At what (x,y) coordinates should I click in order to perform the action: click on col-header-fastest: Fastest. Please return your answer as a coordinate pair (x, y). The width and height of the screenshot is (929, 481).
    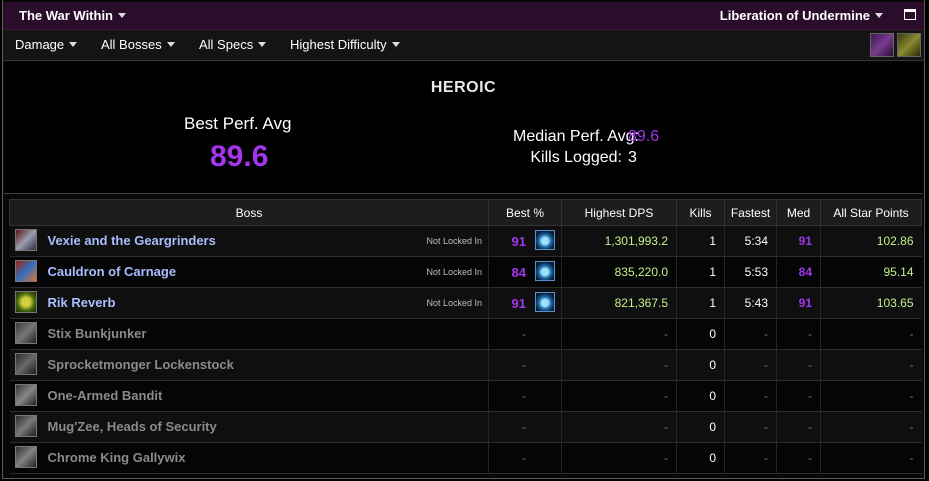
    Looking at the image, I should click on (750, 212).